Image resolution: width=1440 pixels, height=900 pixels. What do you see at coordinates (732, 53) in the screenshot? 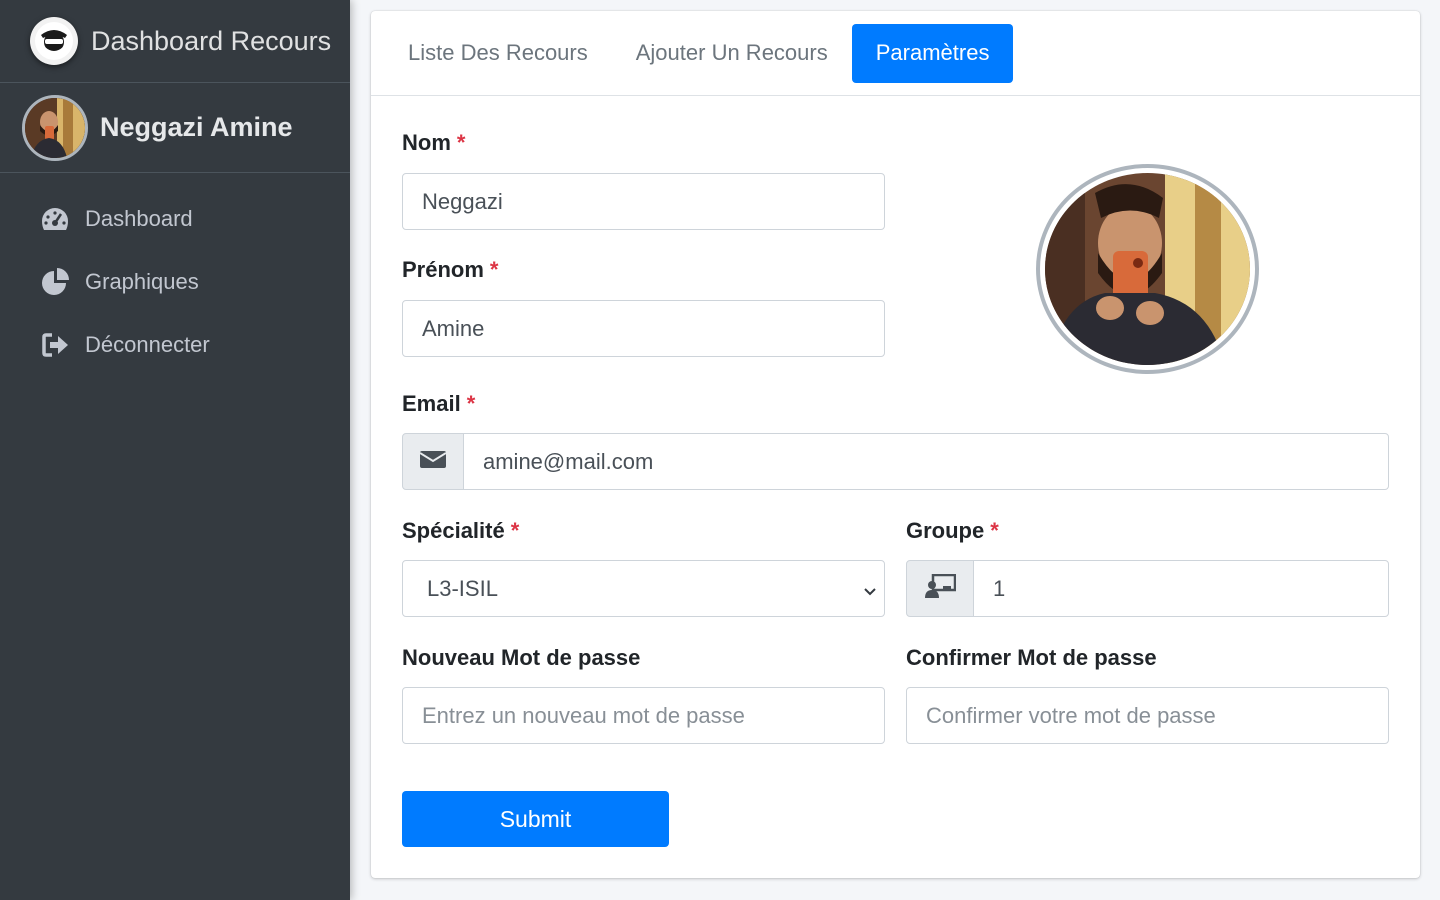
I see `tab-ajouter-un-recours: Ajouter Un Recours` at bounding box center [732, 53].